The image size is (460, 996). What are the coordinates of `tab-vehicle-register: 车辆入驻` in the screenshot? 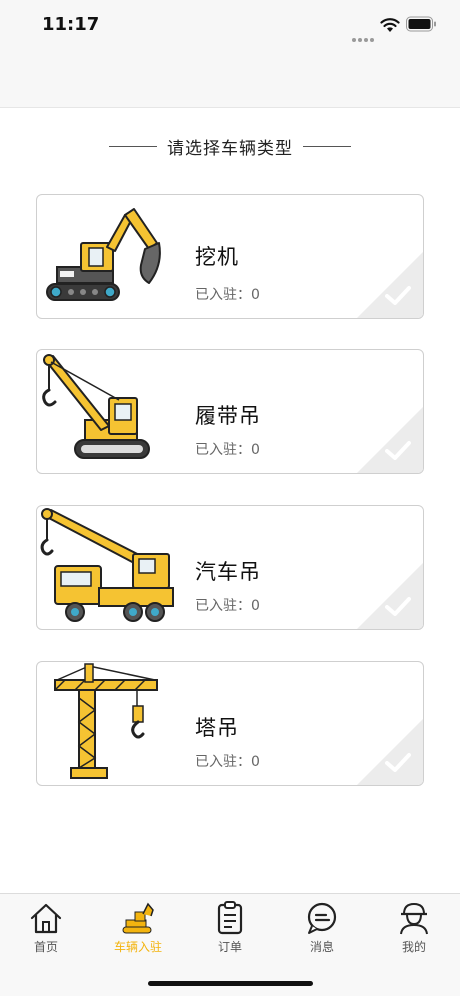 It's located at (138, 930).